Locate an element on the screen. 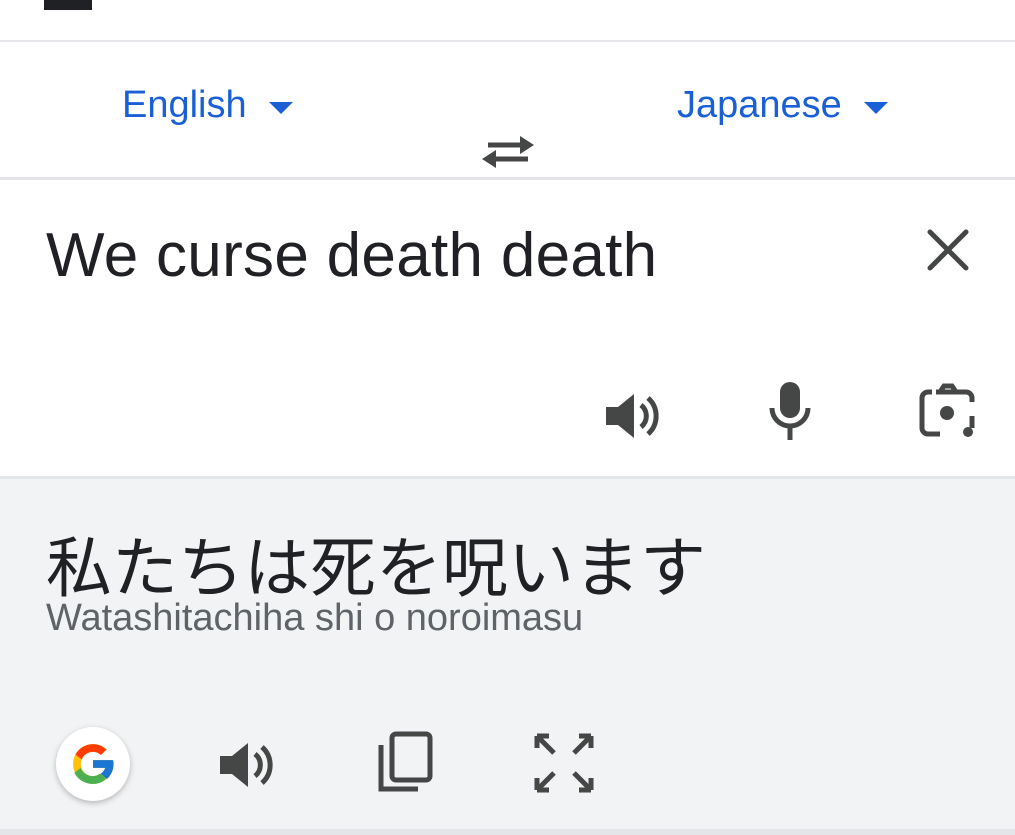 Image resolution: width=1015 pixels, height=835 pixels. google-logo-button is located at coordinates (93, 764).